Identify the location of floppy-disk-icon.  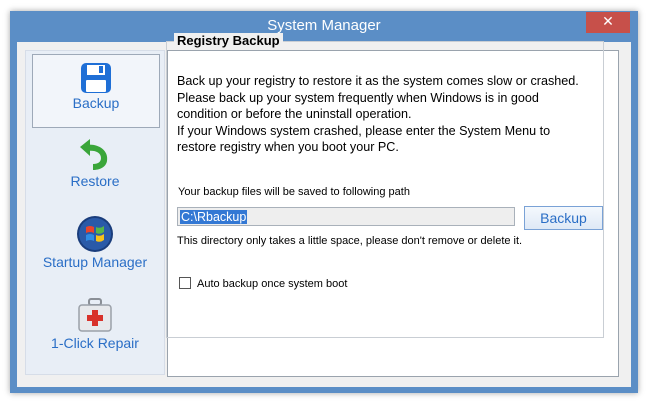
(96, 78).